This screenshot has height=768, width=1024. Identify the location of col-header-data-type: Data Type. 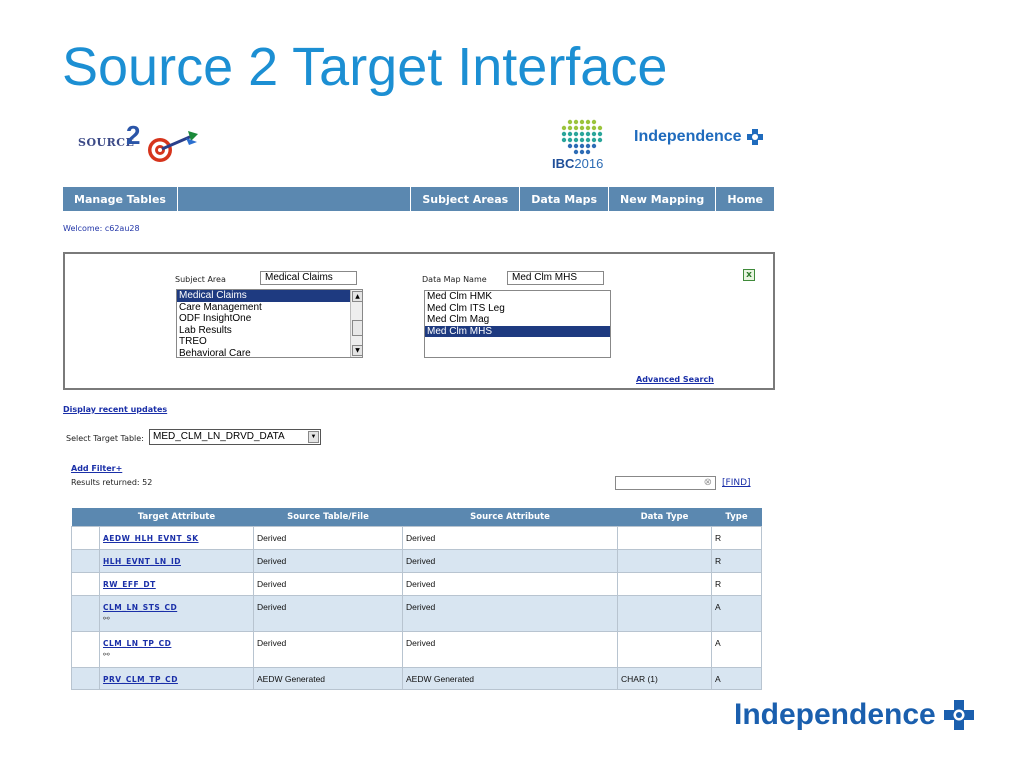
(664, 517).